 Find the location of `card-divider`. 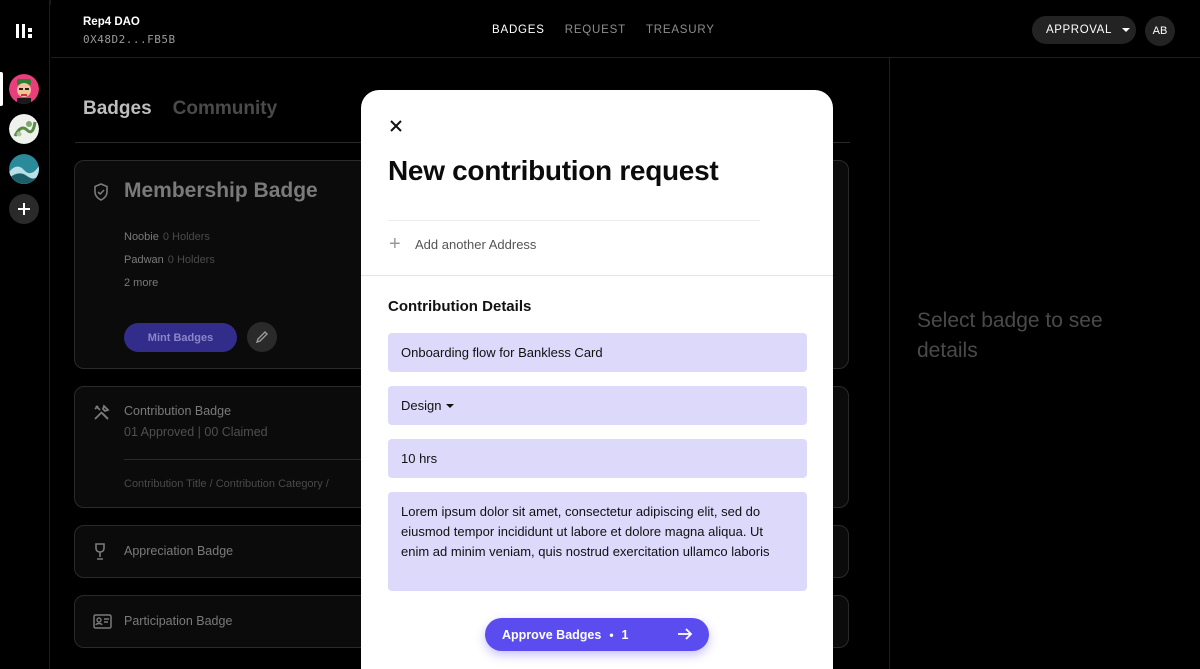

card-divider is located at coordinates (244, 459).